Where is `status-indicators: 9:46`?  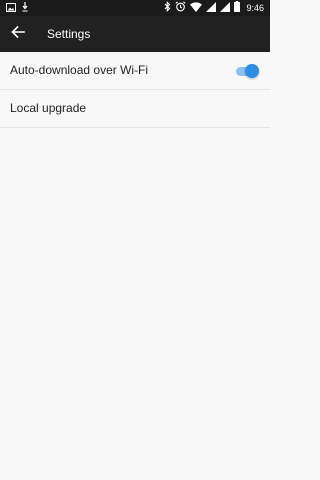 status-indicators: 9:46 is located at coordinates (214, 8).